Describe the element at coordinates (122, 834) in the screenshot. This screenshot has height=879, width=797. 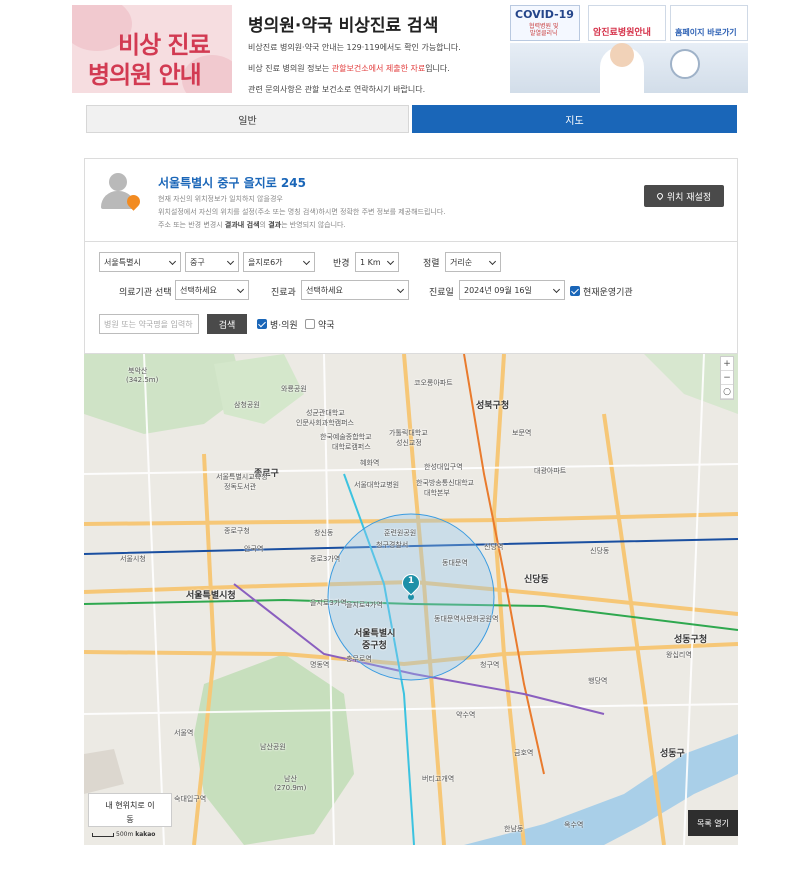
I see `map-scale: 500m kakao` at that location.